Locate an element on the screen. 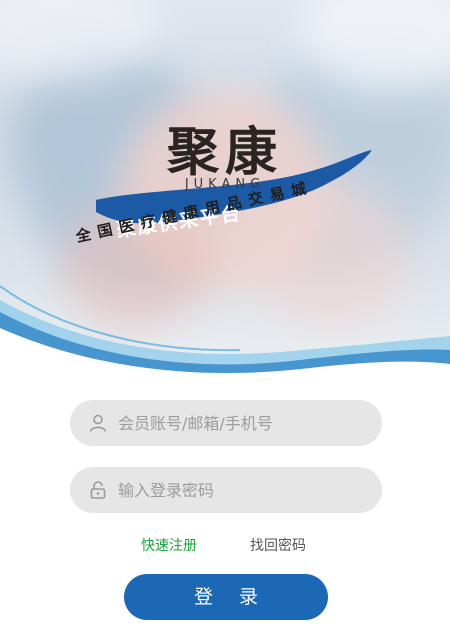  account-field is located at coordinates (226, 423).